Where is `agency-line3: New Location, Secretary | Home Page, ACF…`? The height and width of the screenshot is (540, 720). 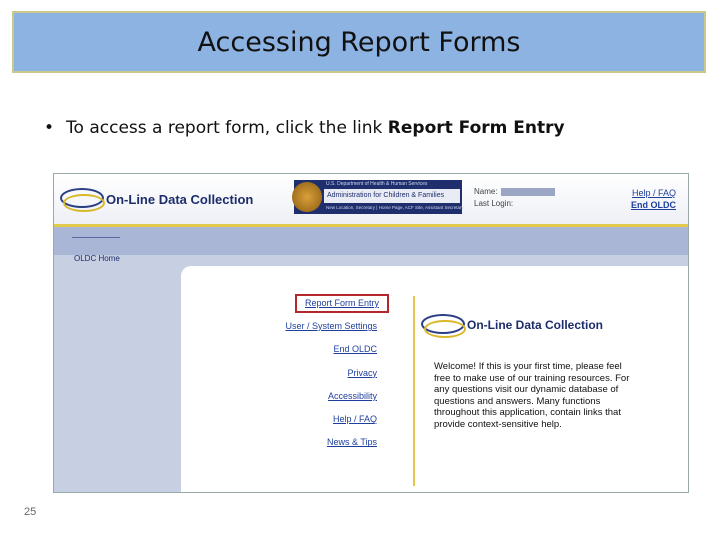
agency-line3: New Location, Secretary | Home Page, ACF… is located at coordinates (395, 207).